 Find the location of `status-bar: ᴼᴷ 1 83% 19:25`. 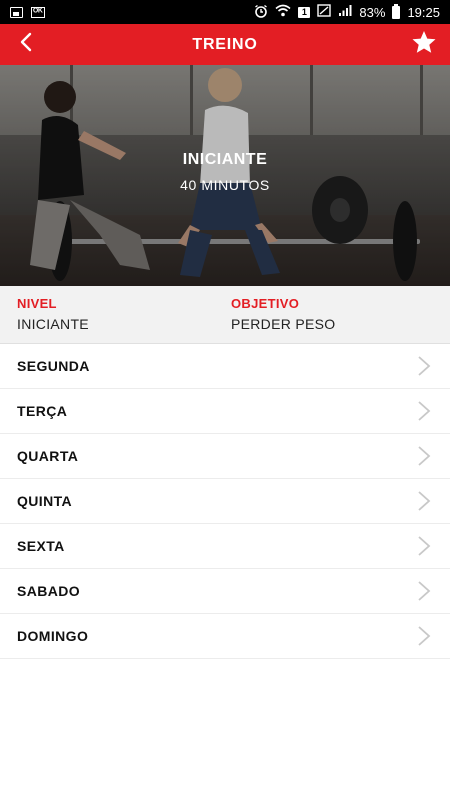

status-bar: ᴼᴷ 1 83% 19:25 is located at coordinates (225, 12).